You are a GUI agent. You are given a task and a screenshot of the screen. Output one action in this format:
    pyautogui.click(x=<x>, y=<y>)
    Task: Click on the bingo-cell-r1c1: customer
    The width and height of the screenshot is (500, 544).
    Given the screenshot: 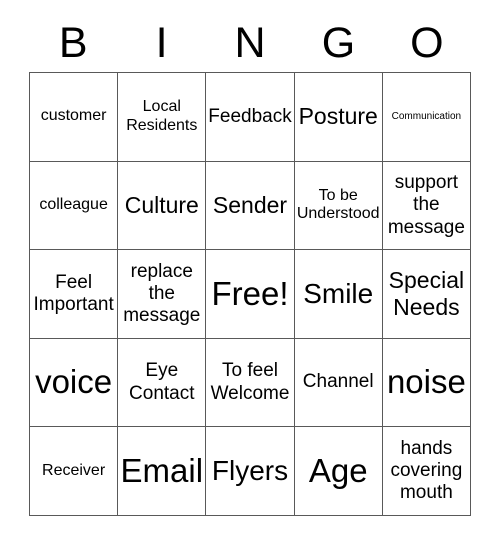 What is the action you would take?
    pyautogui.click(x=74, y=117)
    